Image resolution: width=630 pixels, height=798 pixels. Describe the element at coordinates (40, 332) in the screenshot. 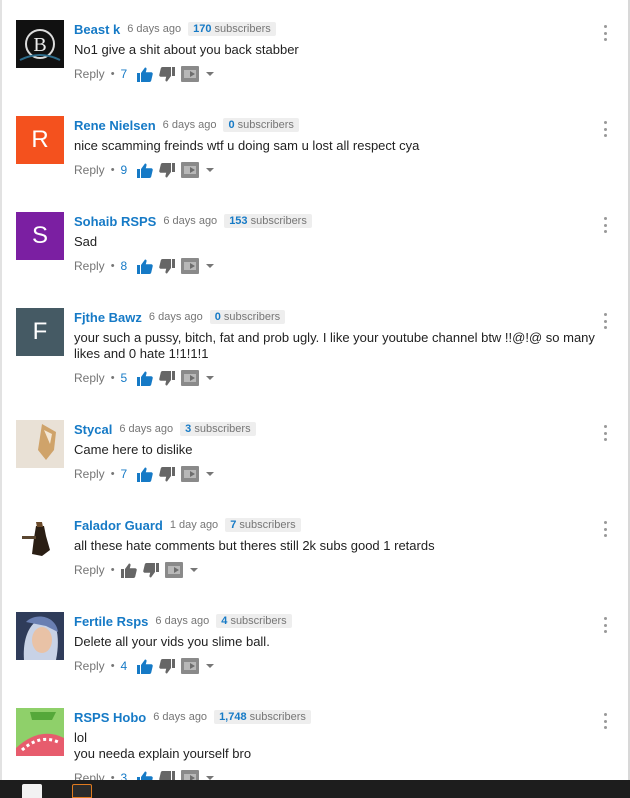

I see `avatar: F` at that location.